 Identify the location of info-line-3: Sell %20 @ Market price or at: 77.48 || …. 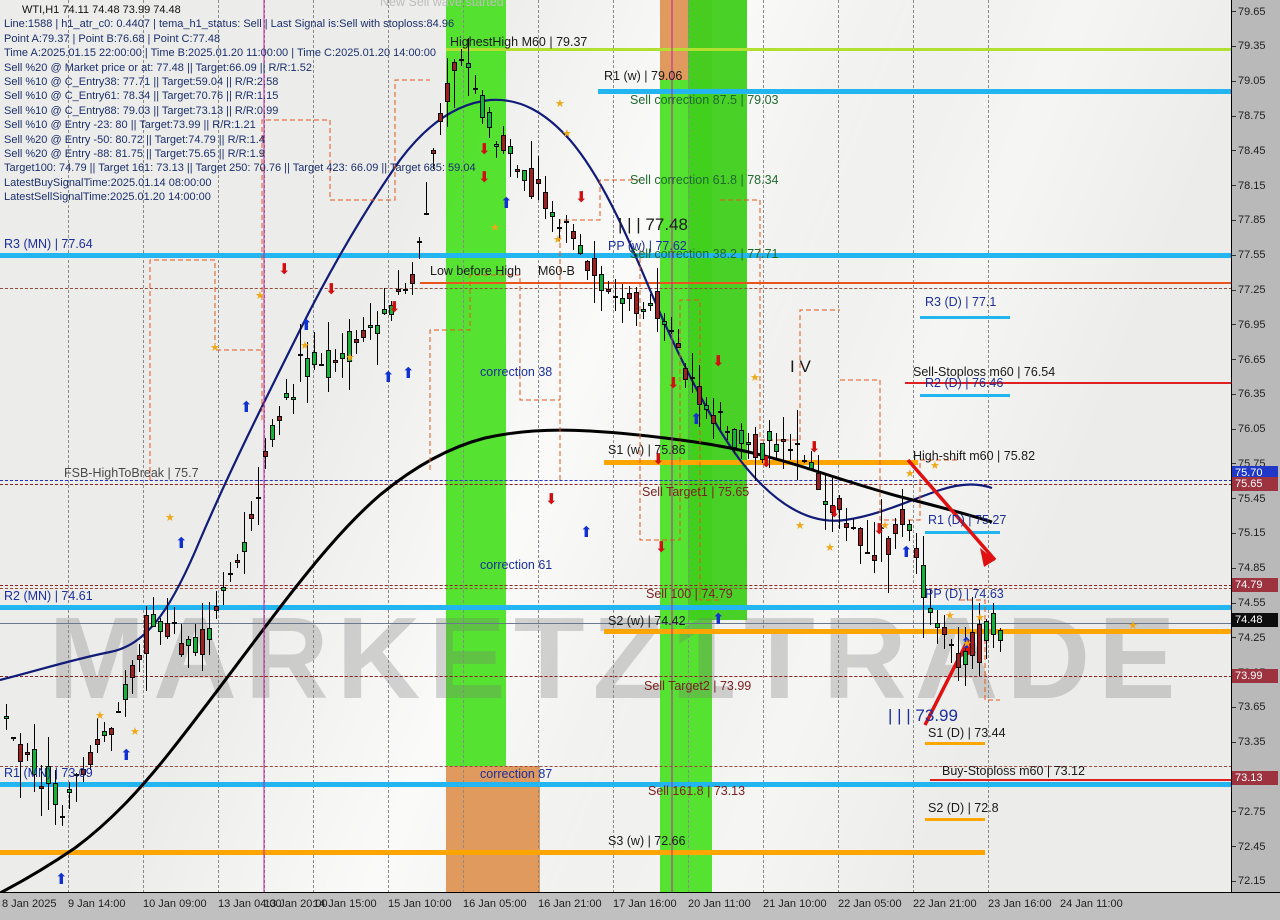
(158, 67).